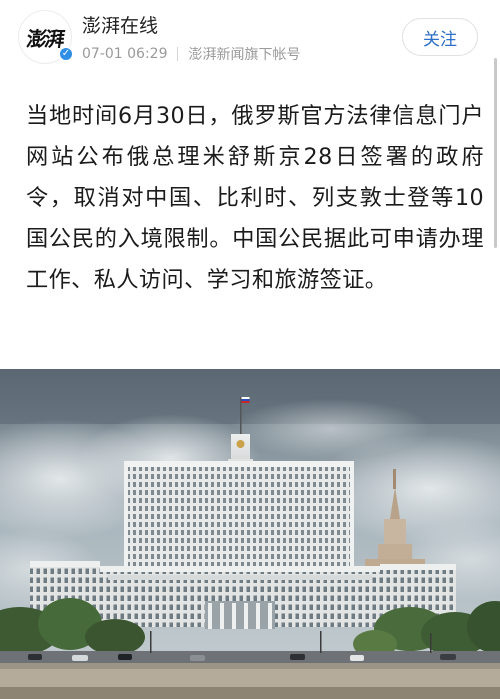  What do you see at coordinates (495, 153) in the screenshot?
I see `scrollbar-thumb` at bounding box center [495, 153].